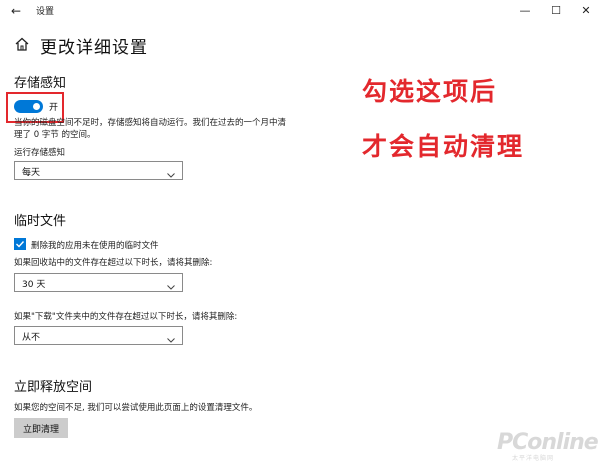 This screenshot has width=600, height=465. What do you see at coordinates (98, 170) in the screenshot?
I see `run-frequency-dropdown: 每天` at bounding box center [98, 170].